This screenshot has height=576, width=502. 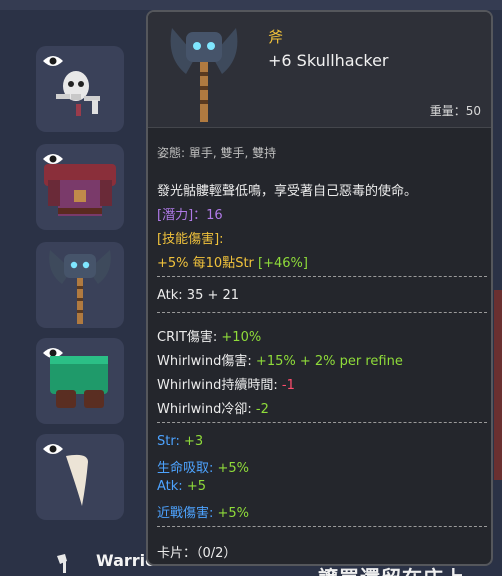 I want to click on skull-creature-icon, so click(x=78, y=93).